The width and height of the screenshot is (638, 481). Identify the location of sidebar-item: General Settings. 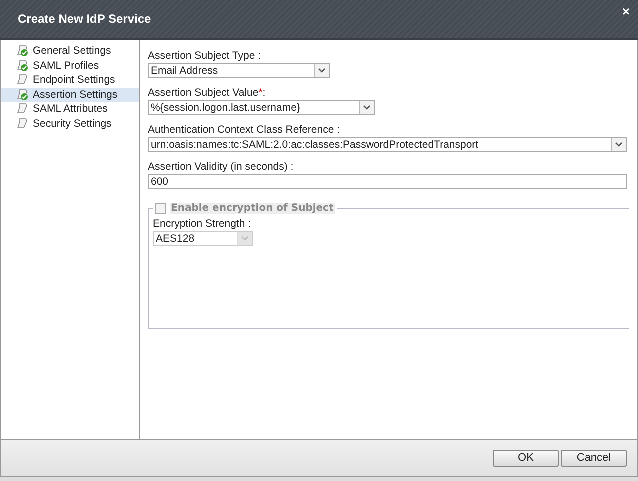
(70, 51).